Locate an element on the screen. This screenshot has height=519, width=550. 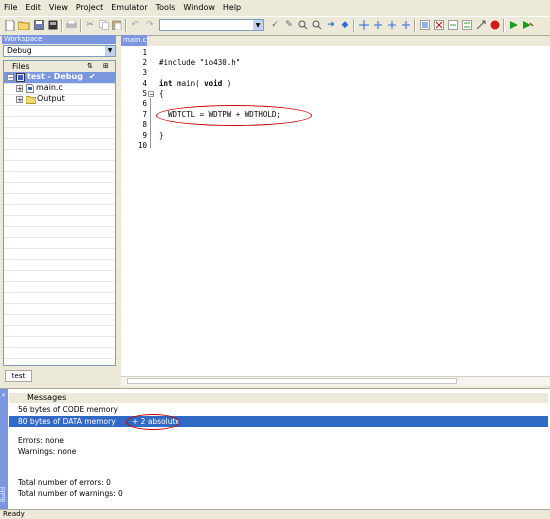
project-label: test - Debug is located at coordinates (55, 76).